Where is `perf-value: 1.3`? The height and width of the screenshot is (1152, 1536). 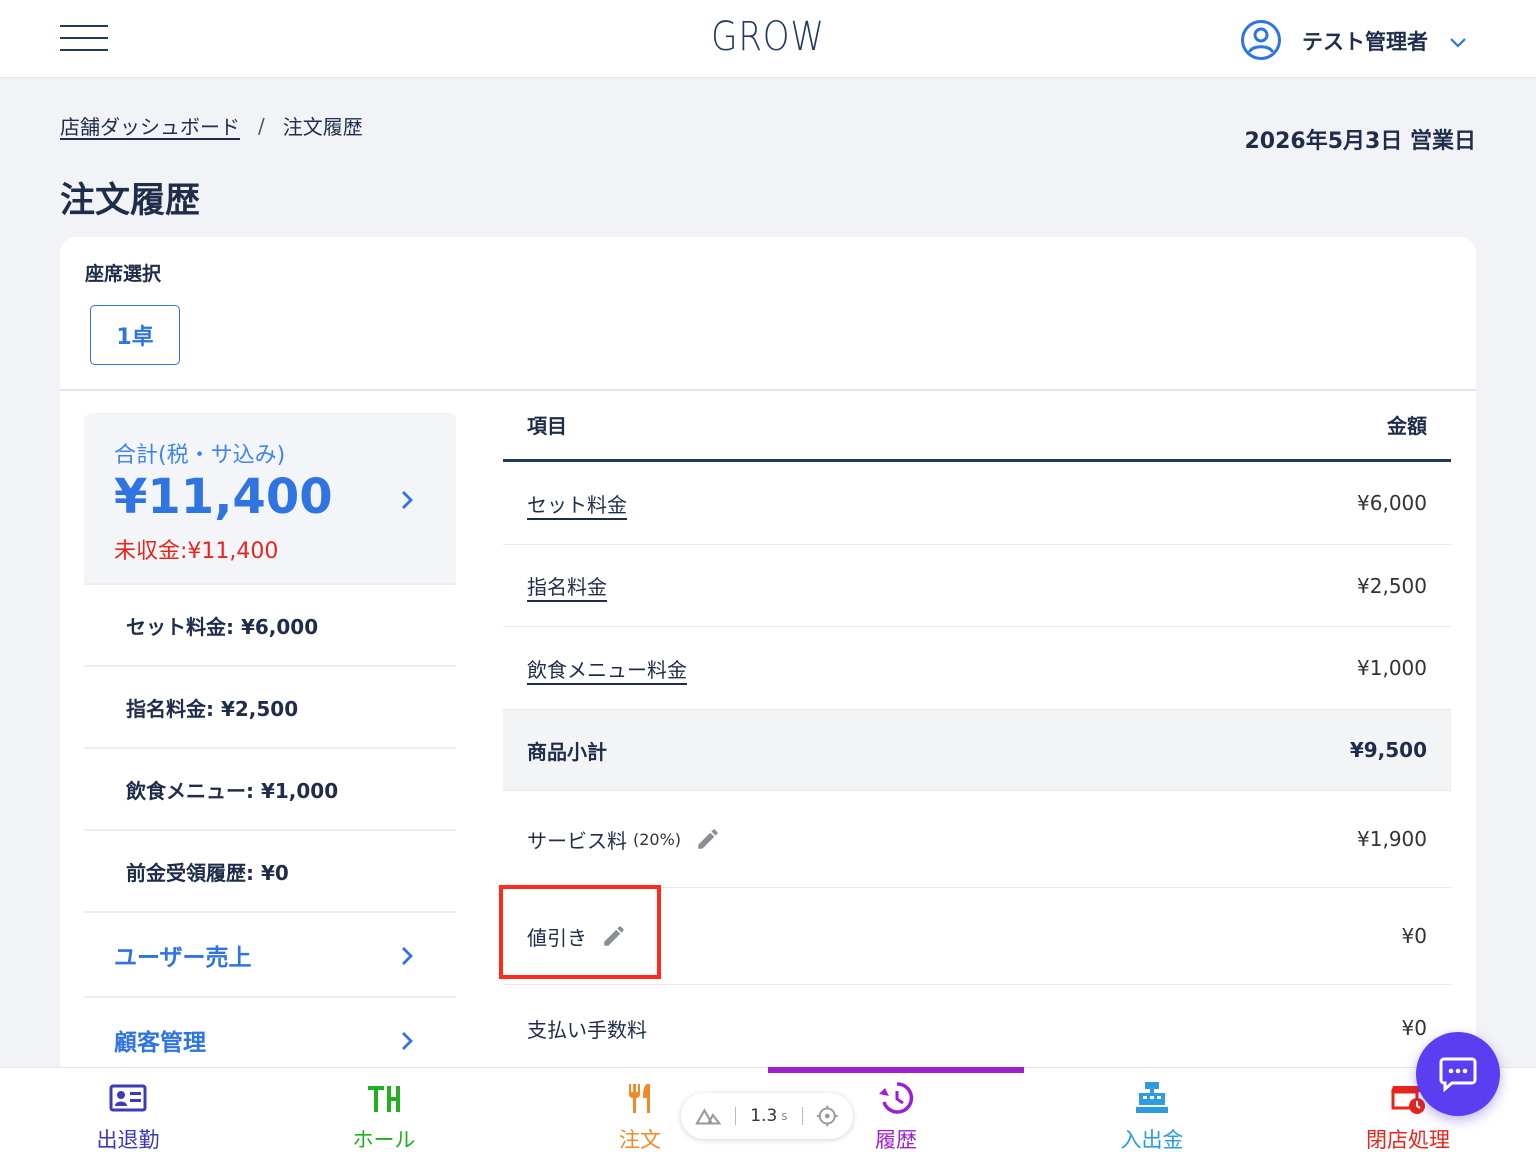
perf-value: 1.3 is located at coordinates (764, 1116).